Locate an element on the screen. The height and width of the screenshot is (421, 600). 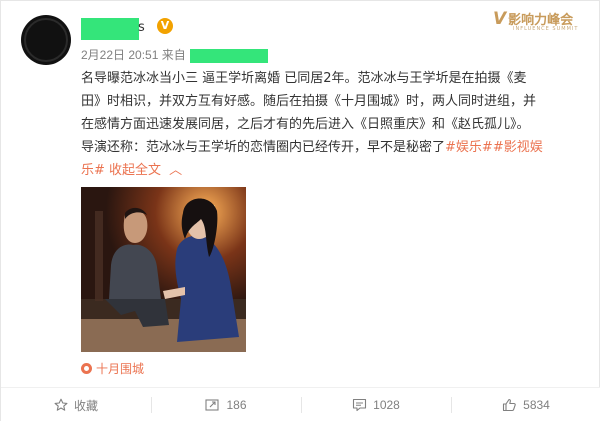
post-photo is located at coordinates (163, 269).